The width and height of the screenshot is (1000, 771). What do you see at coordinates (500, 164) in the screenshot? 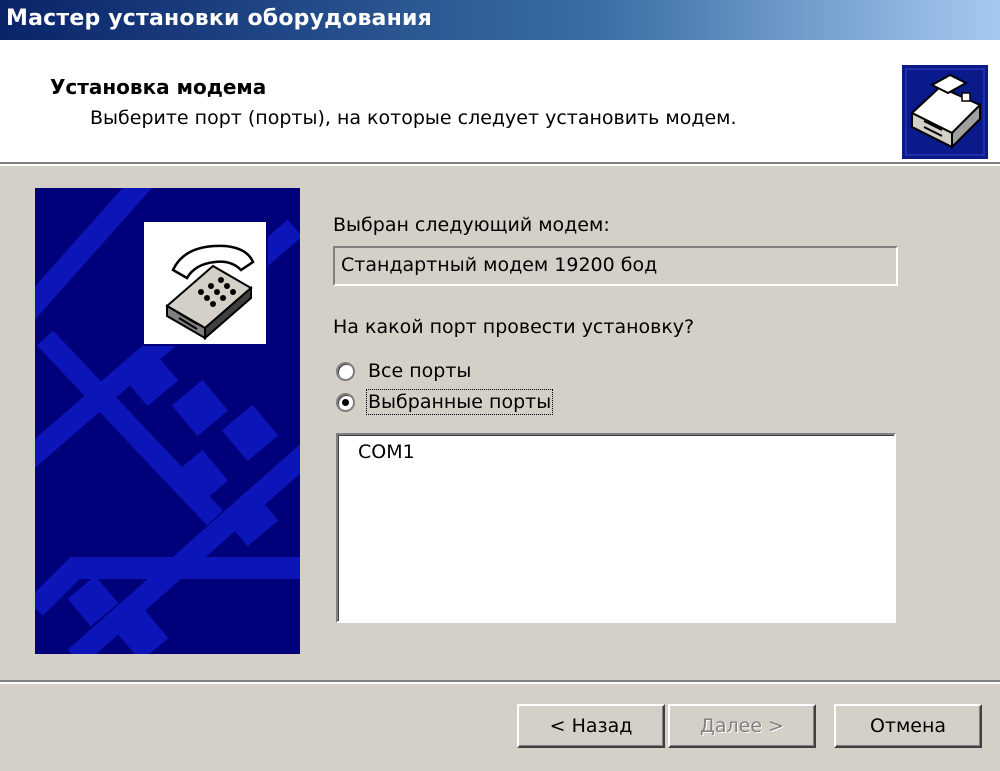
I see `header-divider` at bounding box center [500, 164].